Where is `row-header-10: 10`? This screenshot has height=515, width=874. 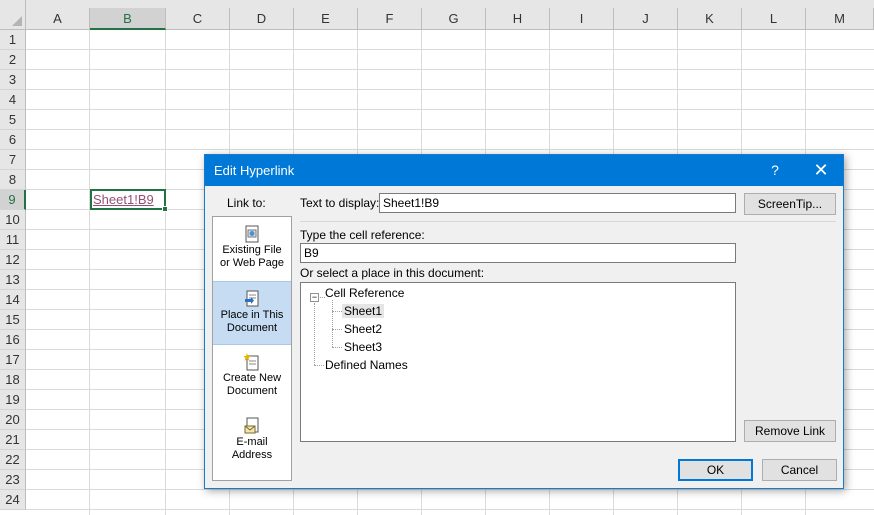
row-header-10: 10 is located at coordinates (13, 220).